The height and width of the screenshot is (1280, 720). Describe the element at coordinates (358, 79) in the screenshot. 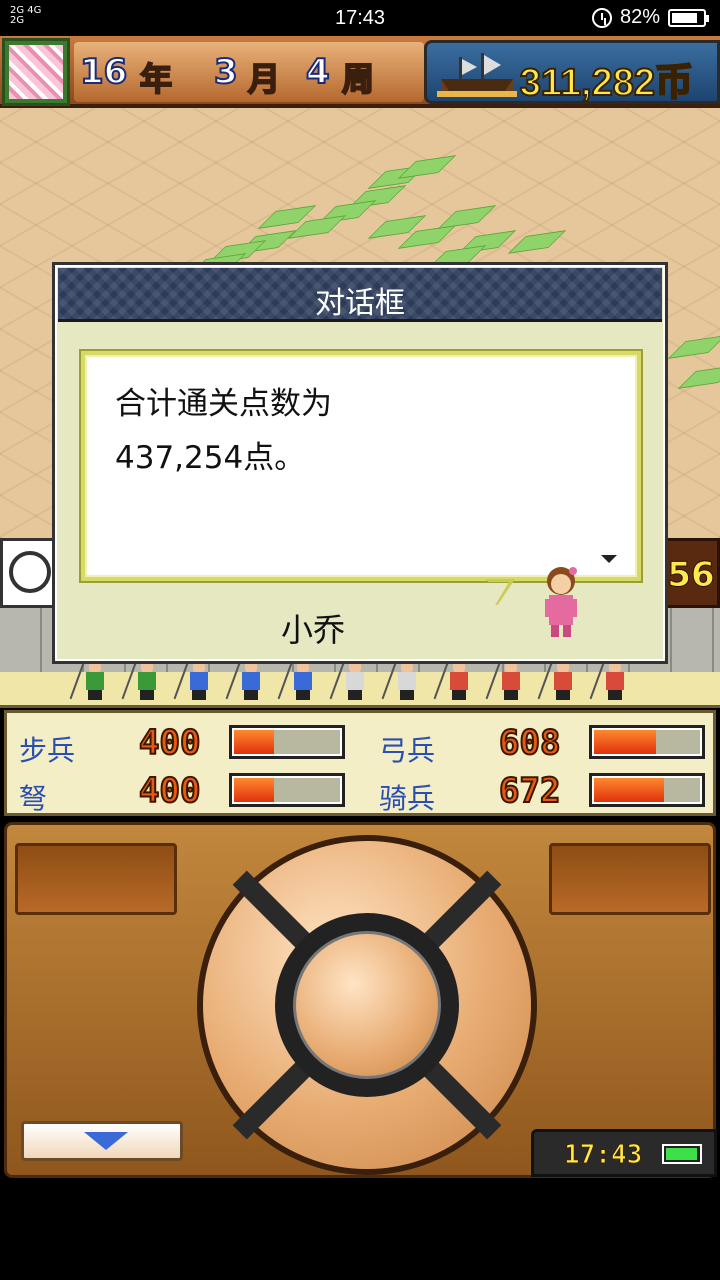

I see `week-unit: 周` at that location.